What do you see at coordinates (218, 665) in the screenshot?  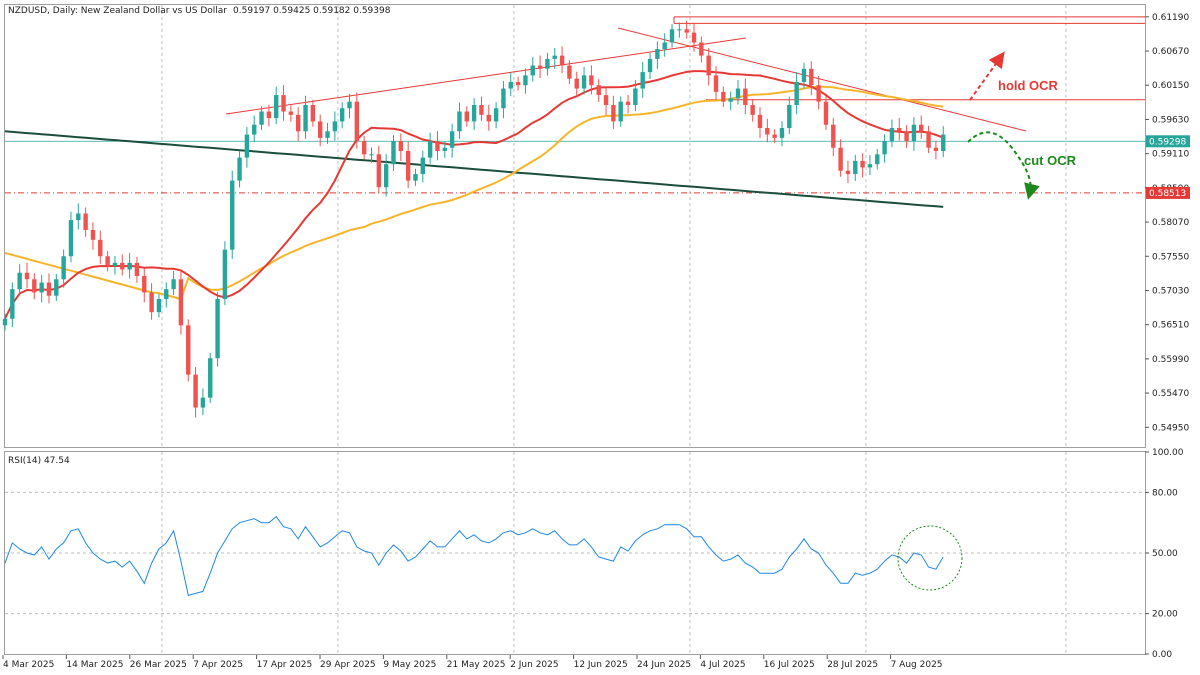 I see `x-tick-label: 7 Apr 2025` at bounding box center [218, 665].